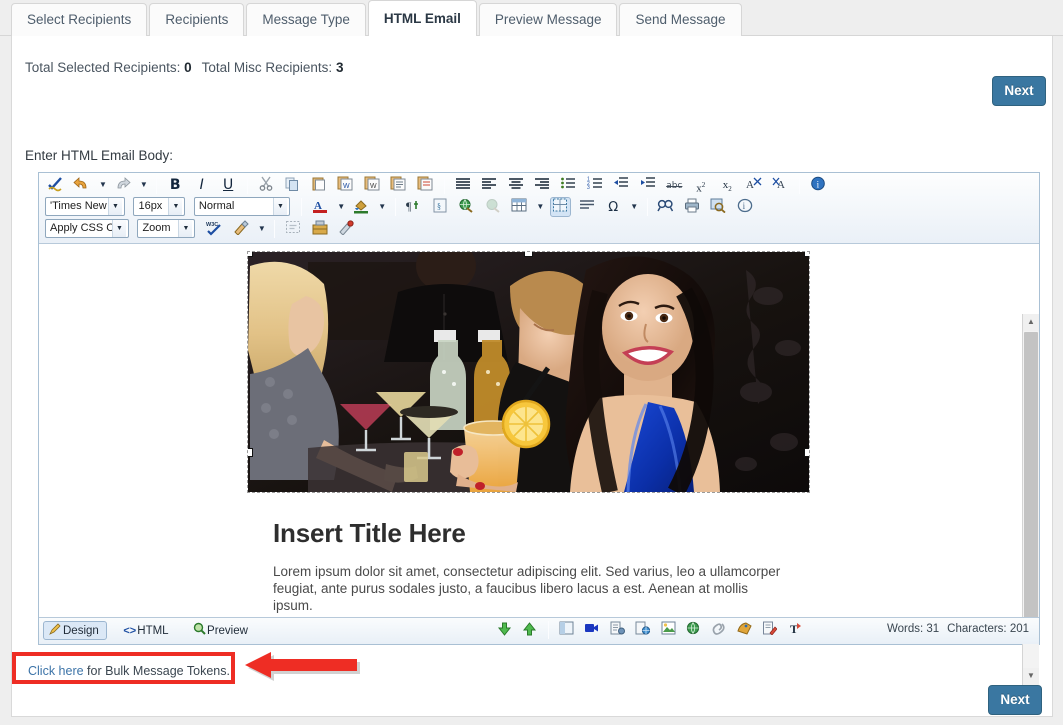  What do you see at coordinates (440, 207) in the screenshot?
I see `module-manager-icon: §` at bounding box center [440, 207].